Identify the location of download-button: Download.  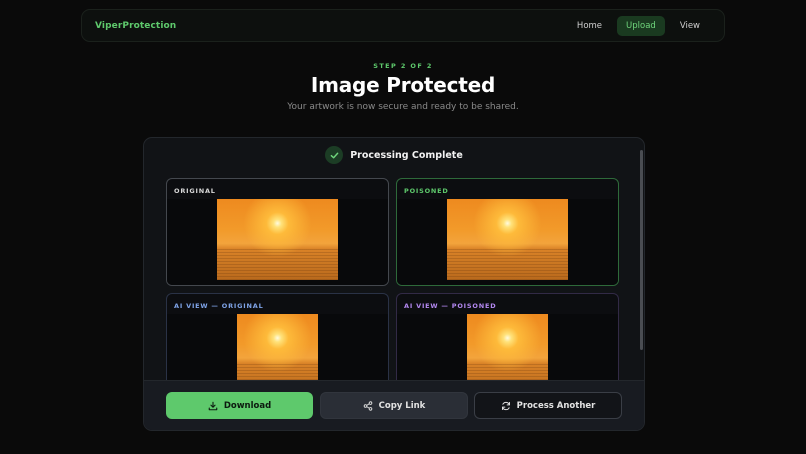
(239, 405).